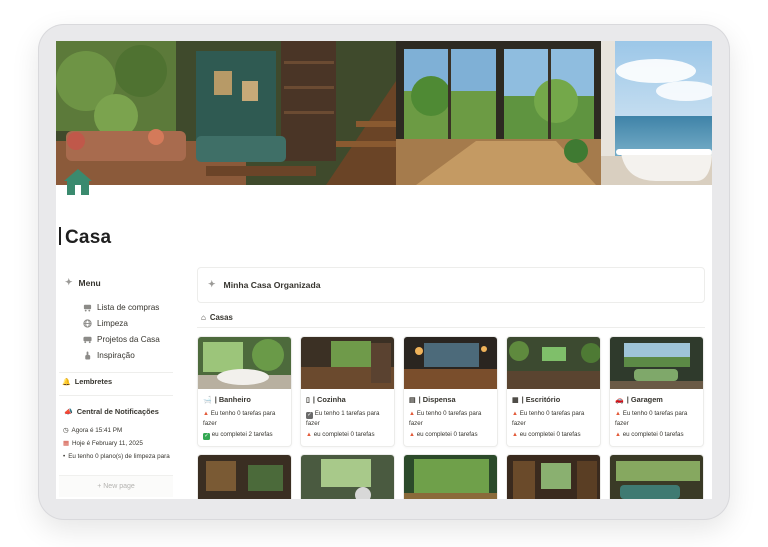  What do you see at coordinates (116, 486) in the screenshot?
I see `new-page-button: + New page` at bounding box center [116, 486].